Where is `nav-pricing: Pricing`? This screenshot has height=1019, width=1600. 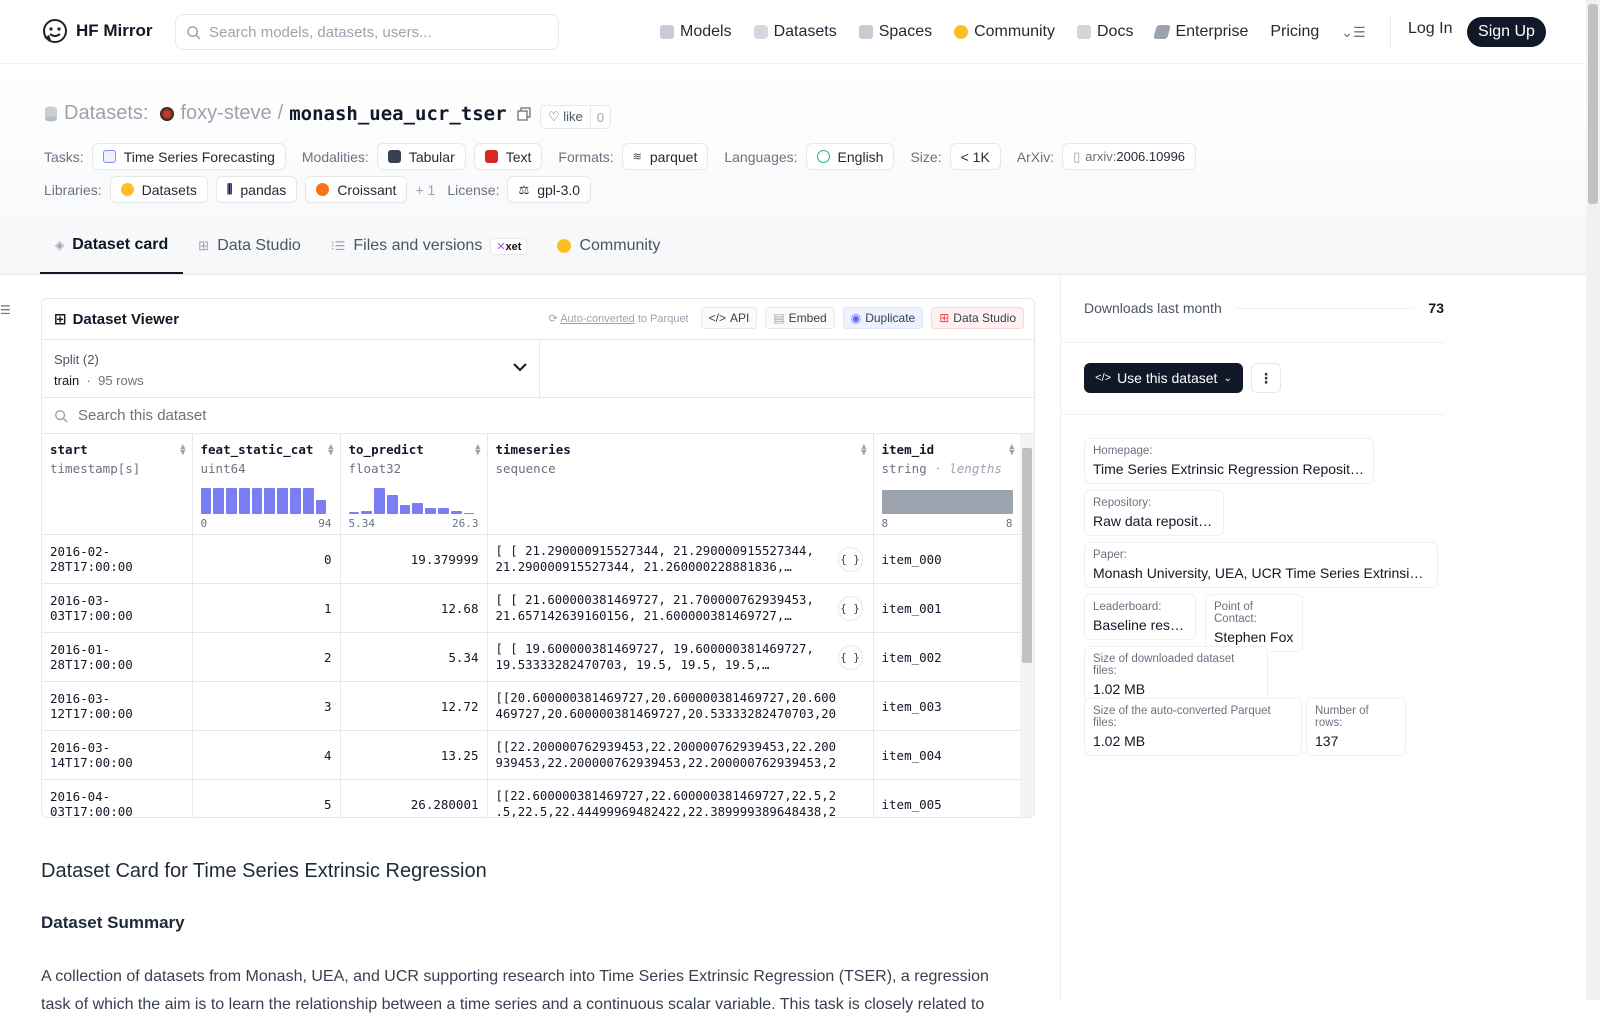
nav-pricing: Pricing is located at coordinates (1294, 32).